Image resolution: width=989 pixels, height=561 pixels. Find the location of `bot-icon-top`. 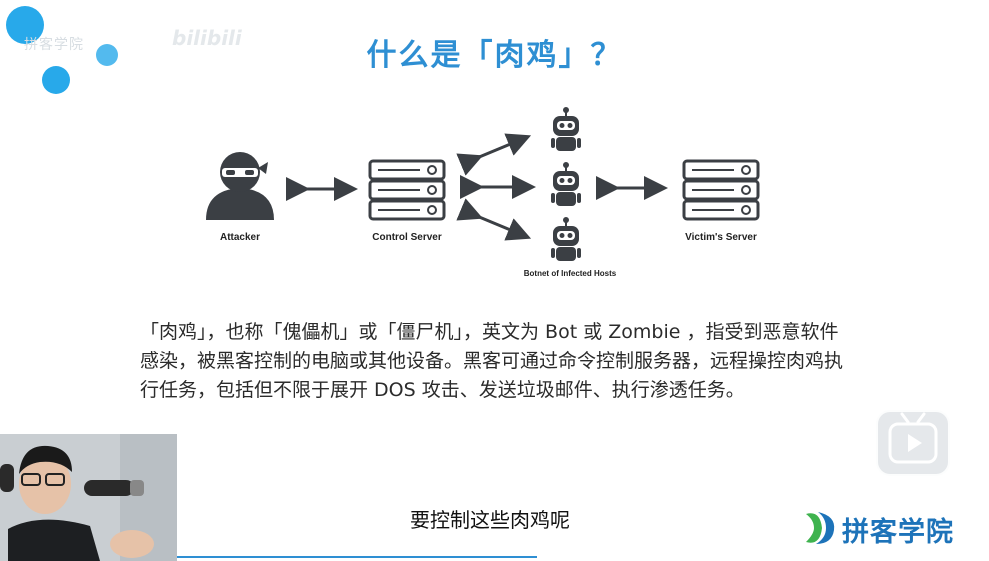

bot-icon-top is located at coordinates (566, 129).